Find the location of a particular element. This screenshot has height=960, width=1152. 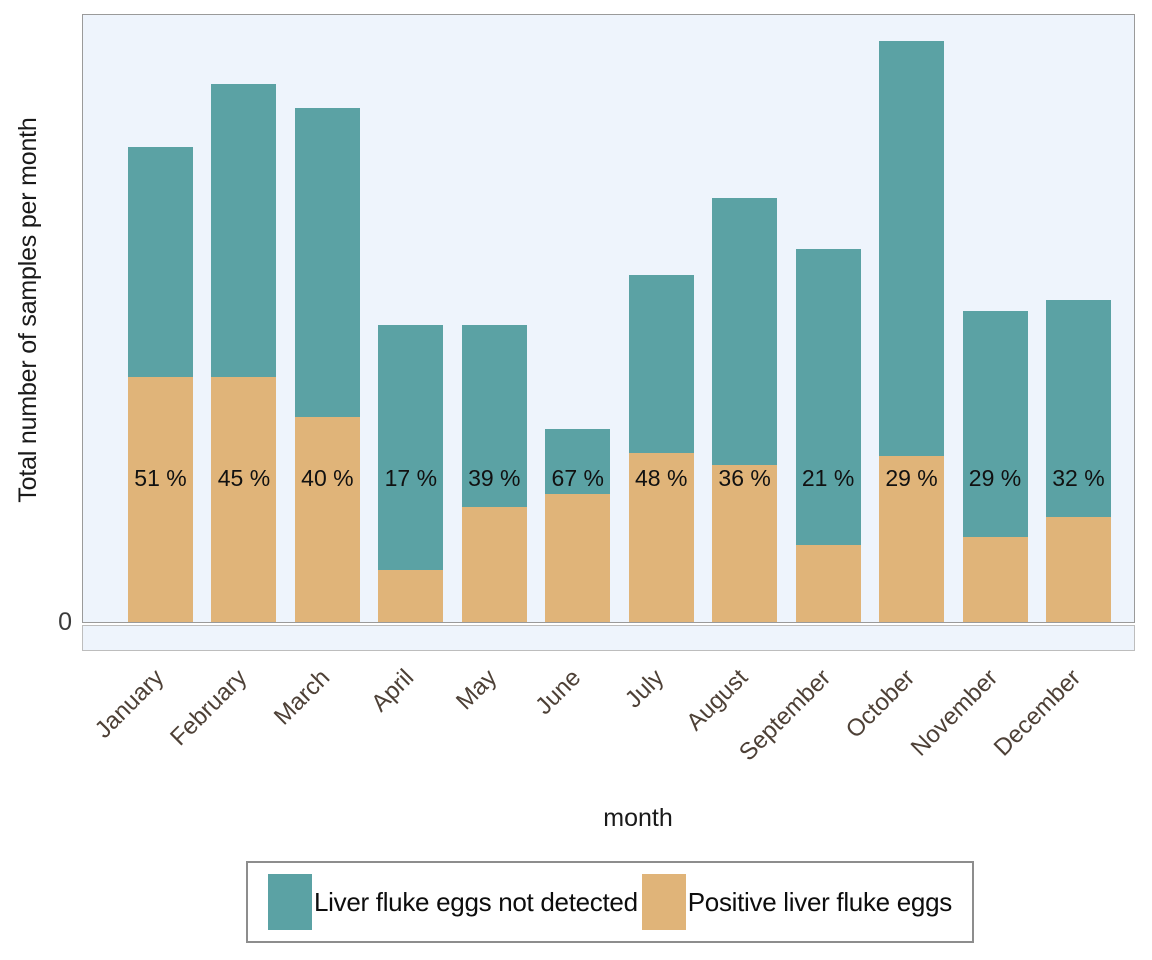

x-axis-strip is located at coordinates (608, 638).